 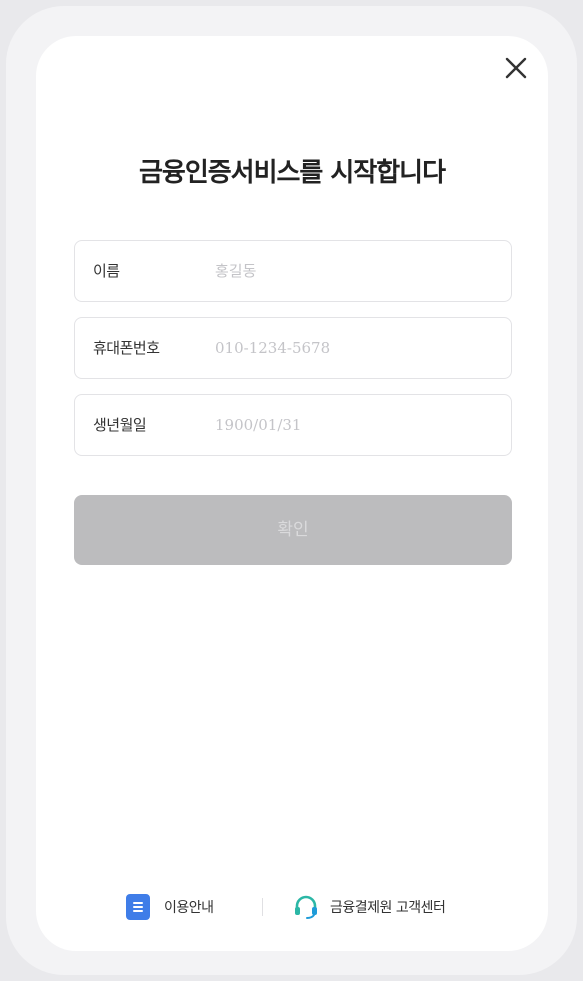 I want to click on footer-divider, so click(x=262, y=907).